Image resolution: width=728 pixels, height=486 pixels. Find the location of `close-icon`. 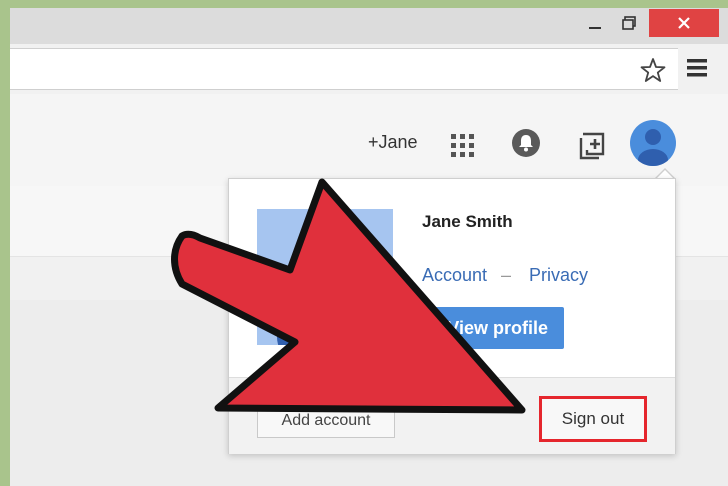

close-icon is located at coordinates (684, 23).